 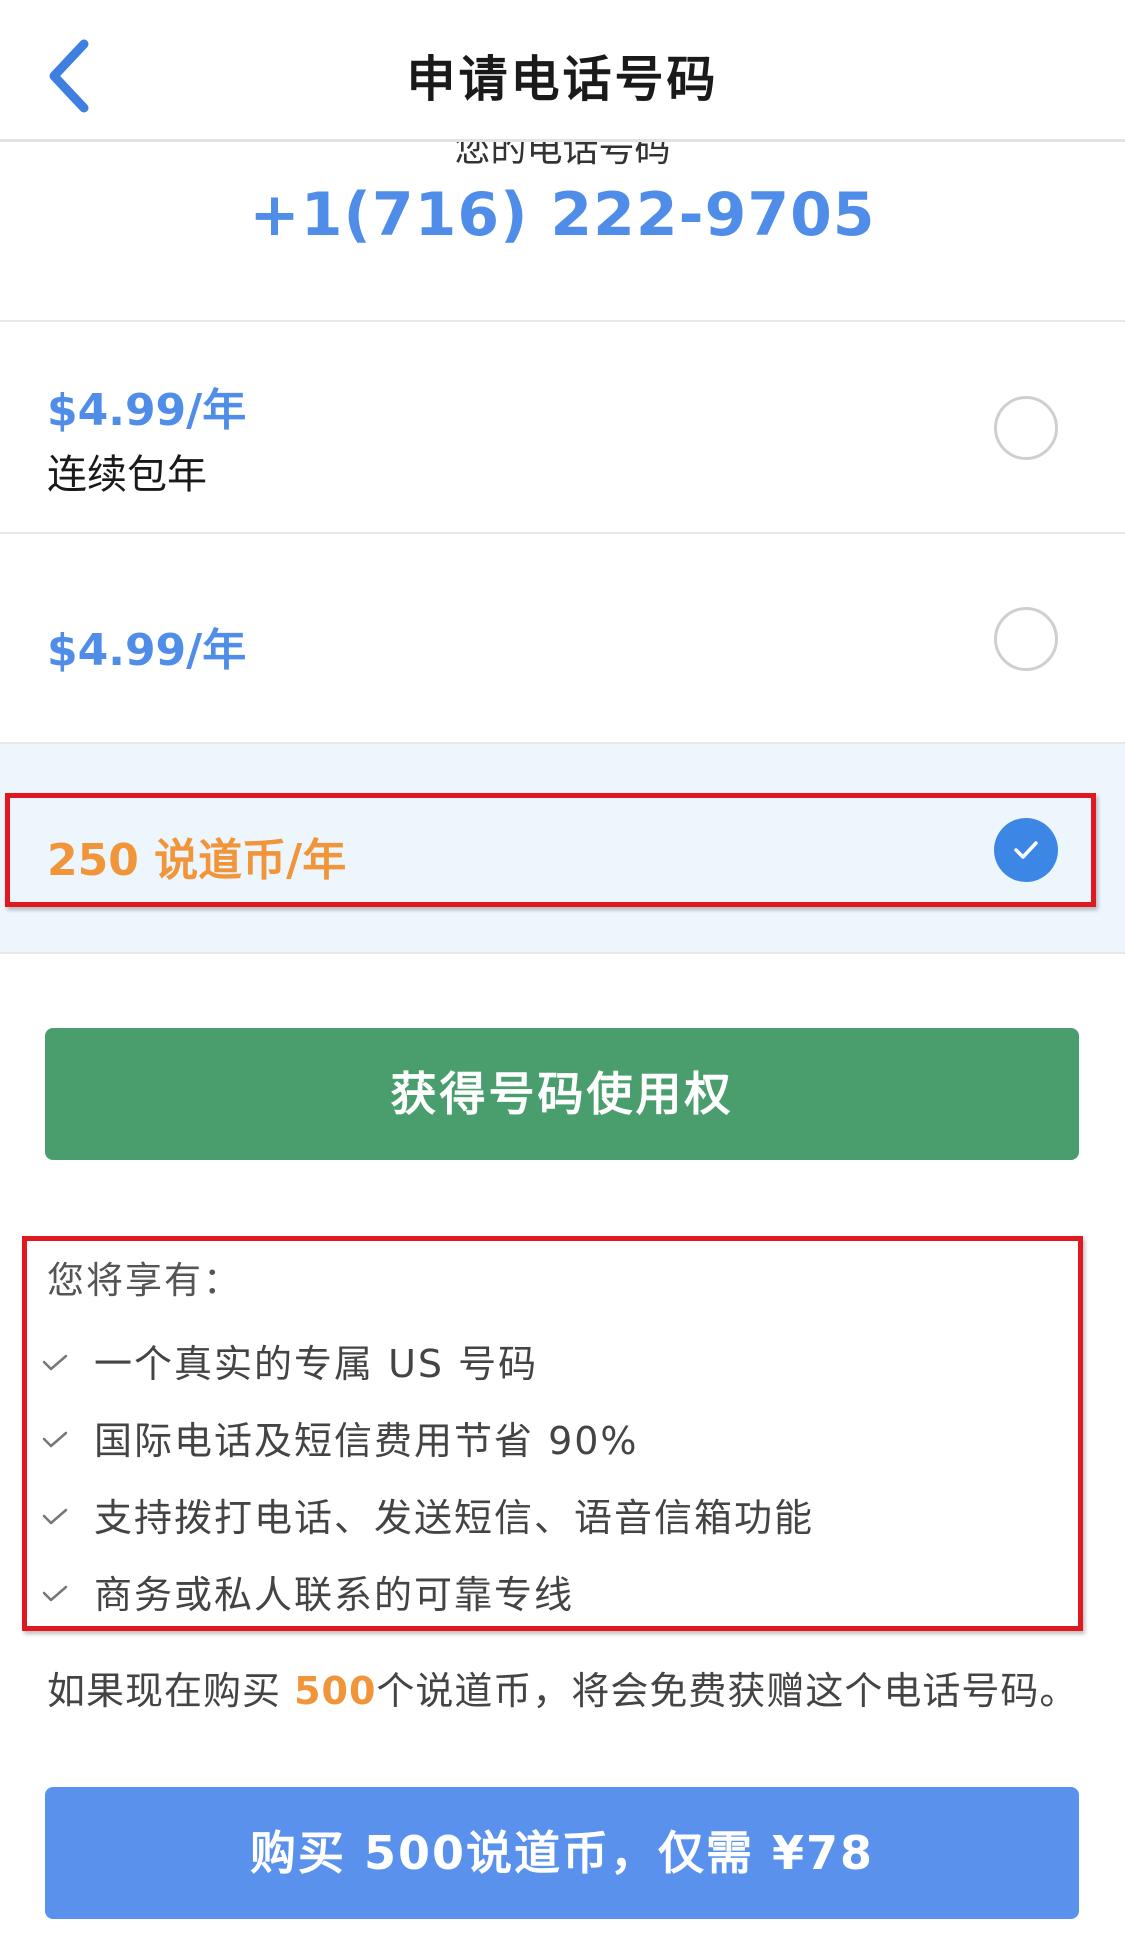 I want to click on checkmark-icon, so click(x=1026, y=850).